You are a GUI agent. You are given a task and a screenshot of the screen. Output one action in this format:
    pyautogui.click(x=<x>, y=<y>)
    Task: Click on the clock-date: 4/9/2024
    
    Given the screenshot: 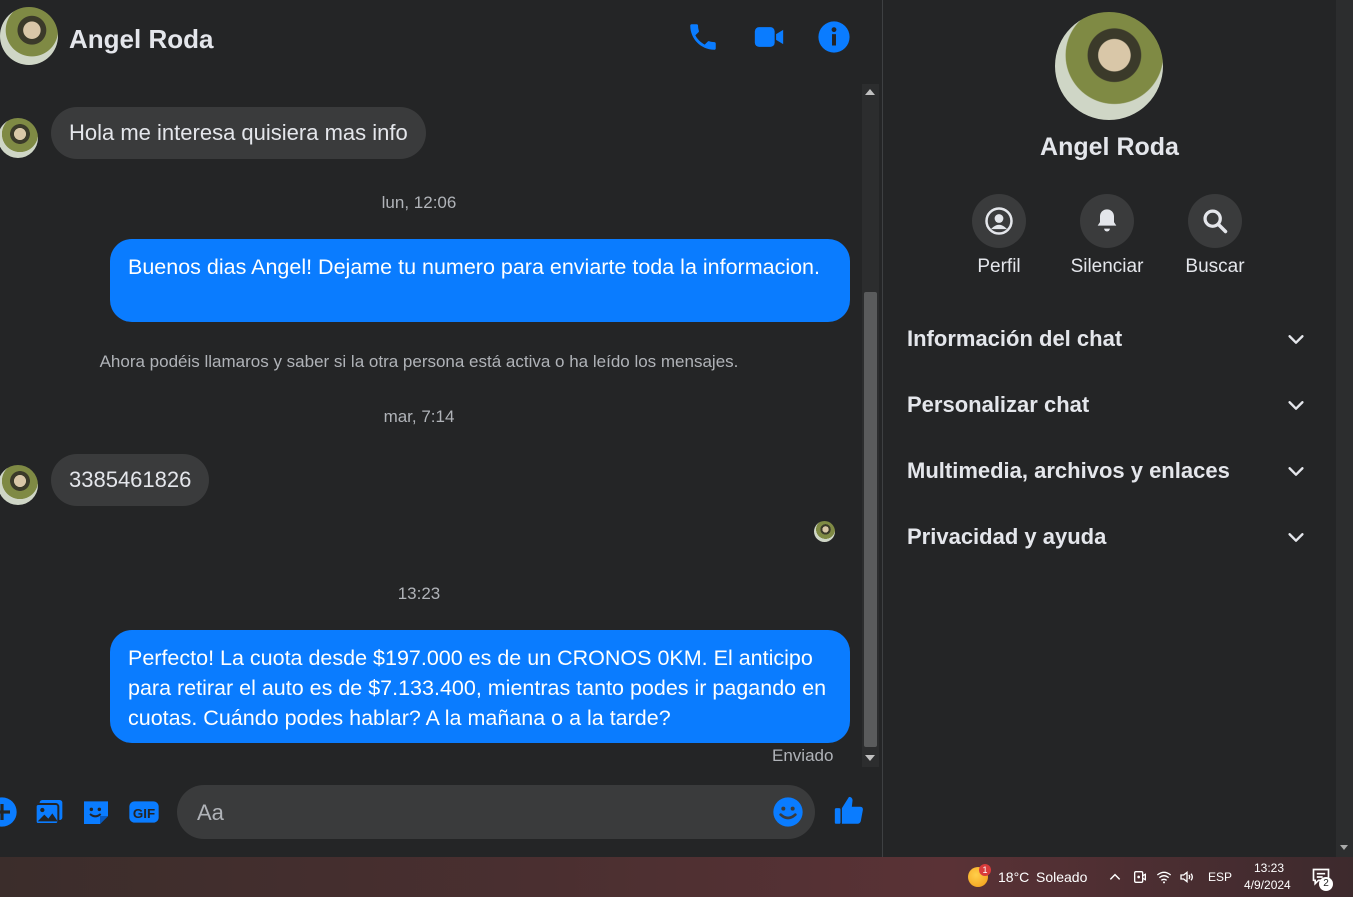 What is the action you would take?
    pyautogui.click(x=1267, y=885)
    